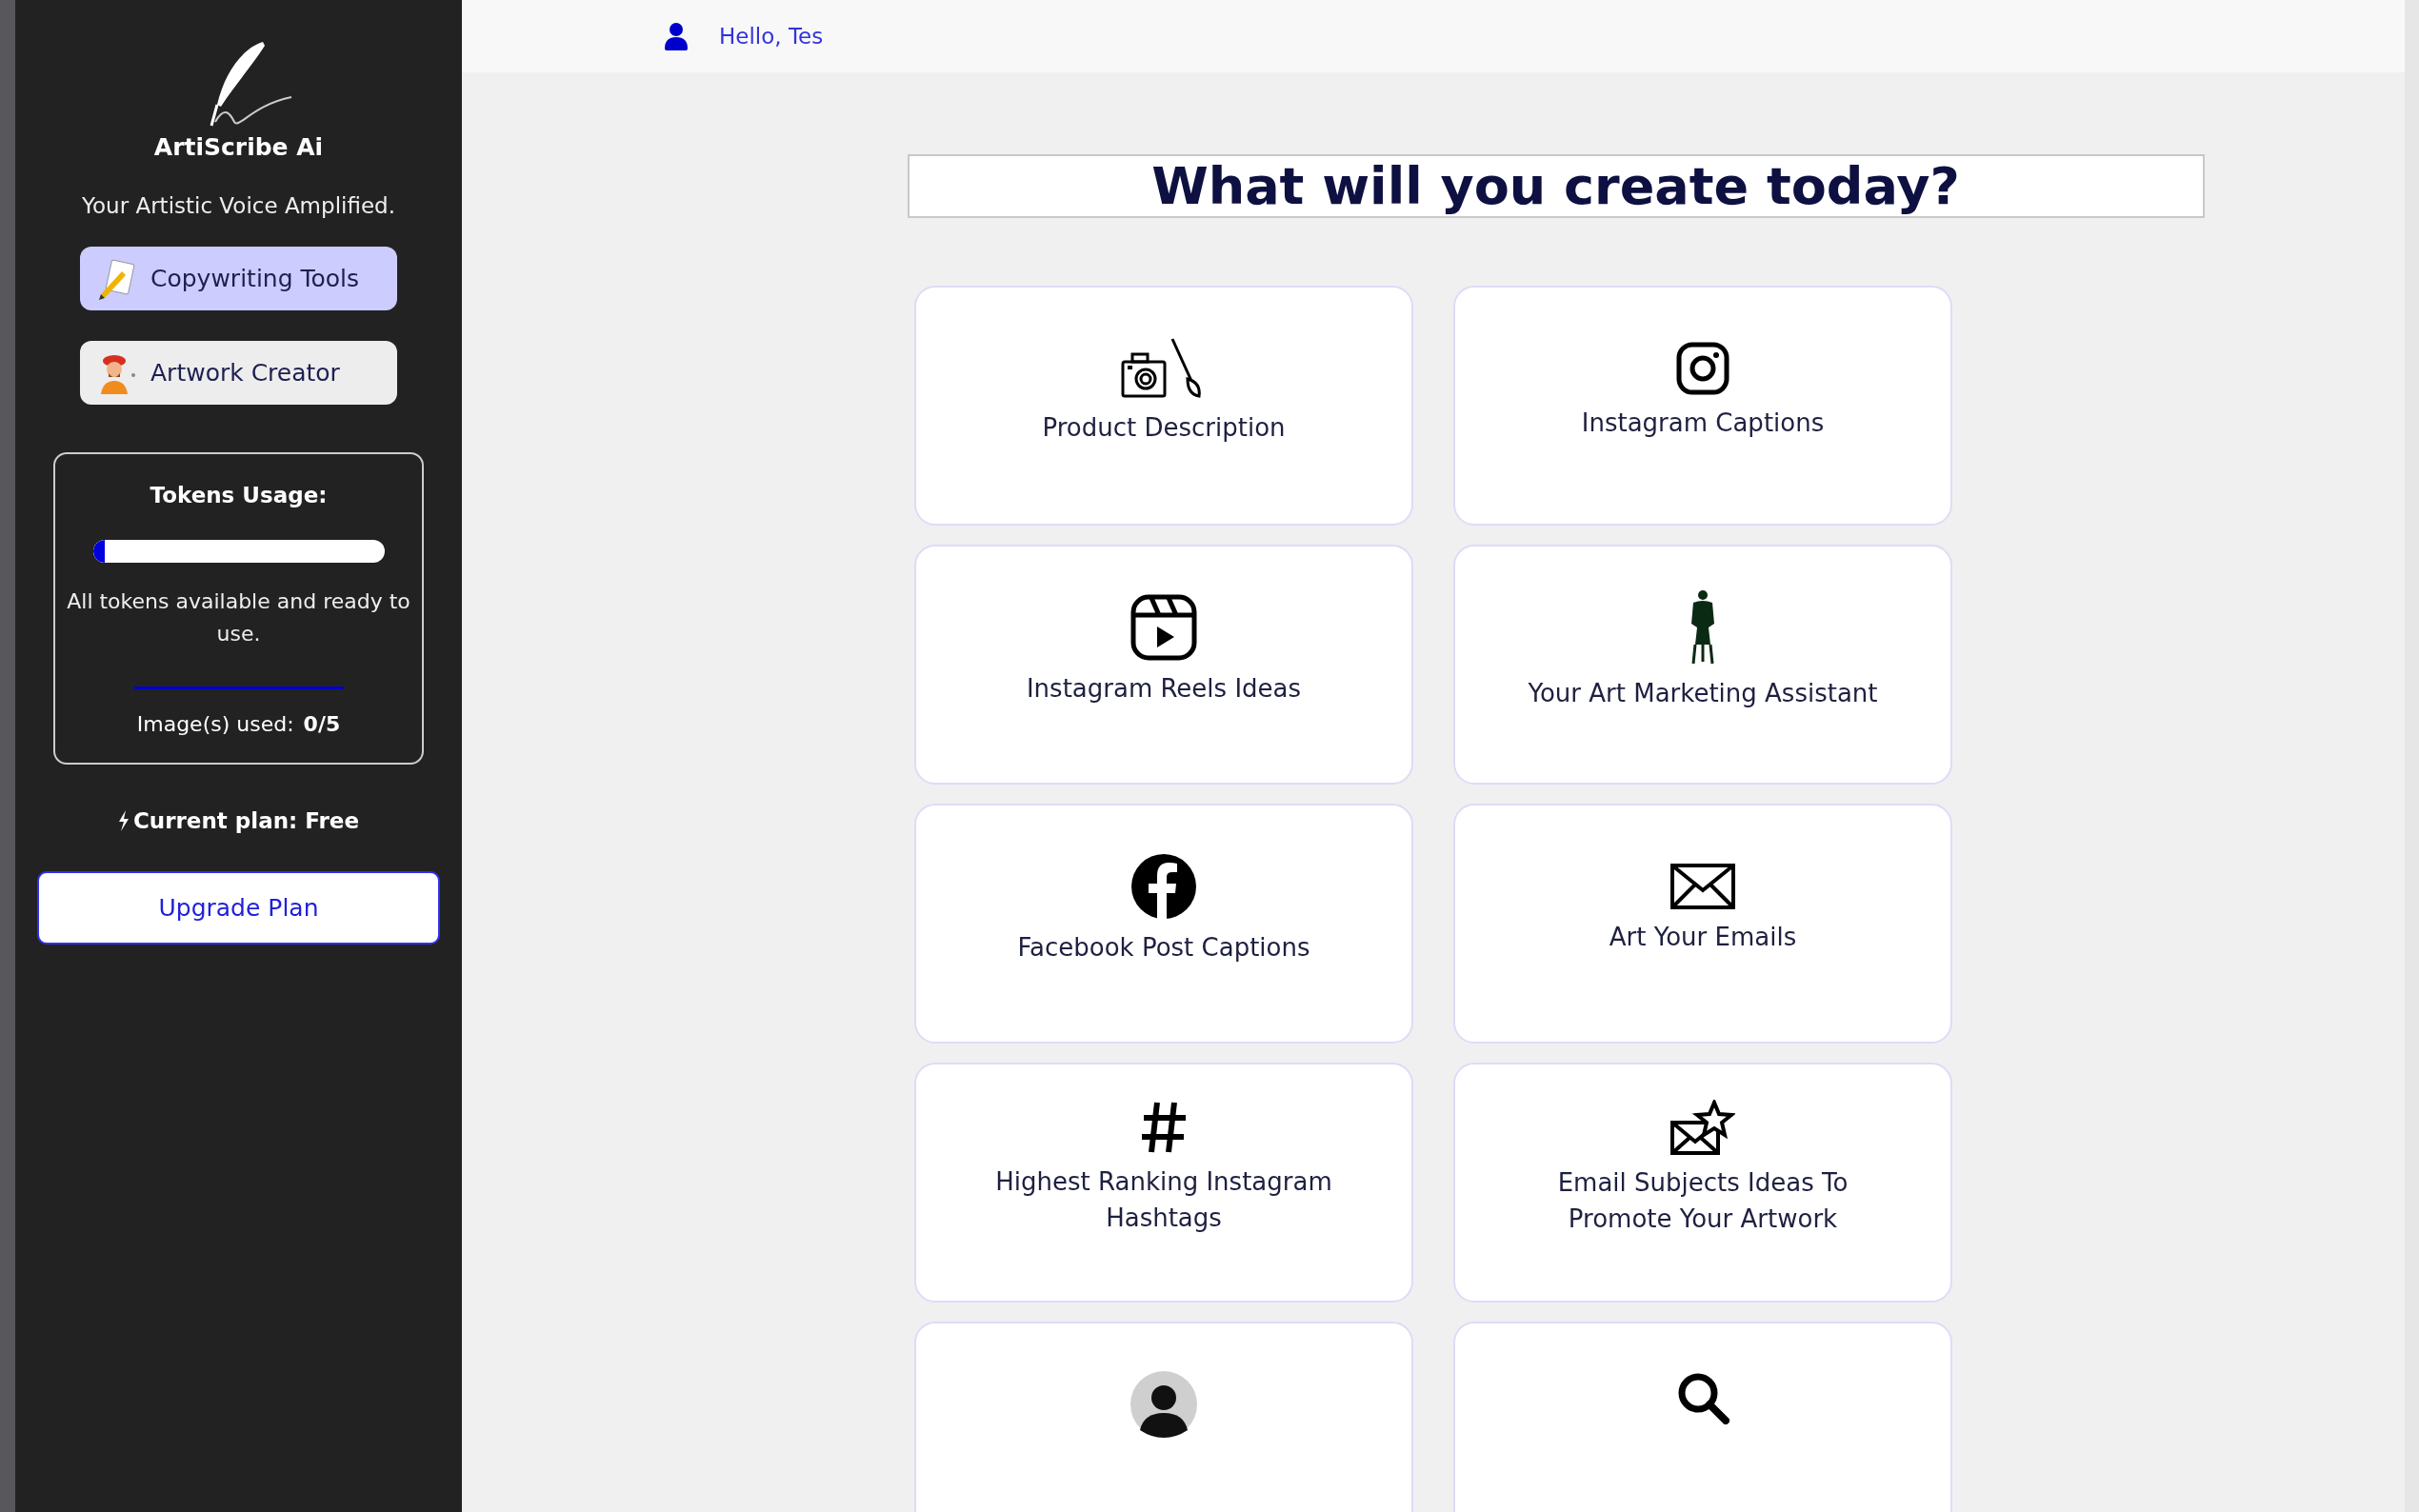  Describe the element at coordinates (1163, 886) in the screenshot. I see `facebook-icon` at that location.